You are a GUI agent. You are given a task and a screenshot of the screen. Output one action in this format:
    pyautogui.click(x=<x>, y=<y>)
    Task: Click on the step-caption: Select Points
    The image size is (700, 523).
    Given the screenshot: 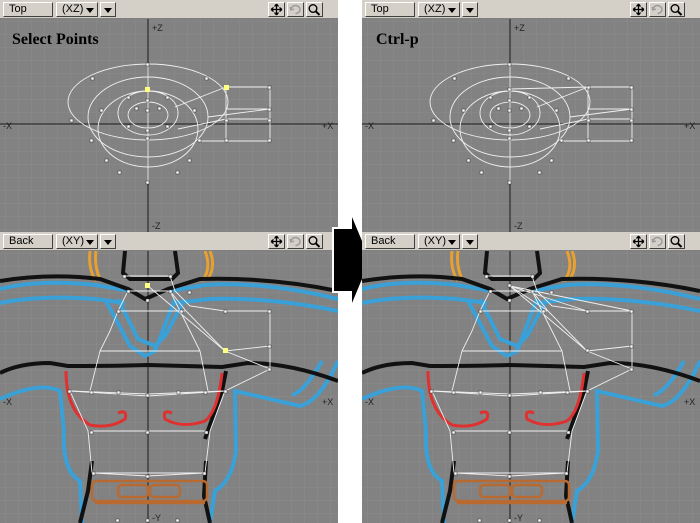 What is the action you would take?
    pyautogui.click(x=55, y=39)
    